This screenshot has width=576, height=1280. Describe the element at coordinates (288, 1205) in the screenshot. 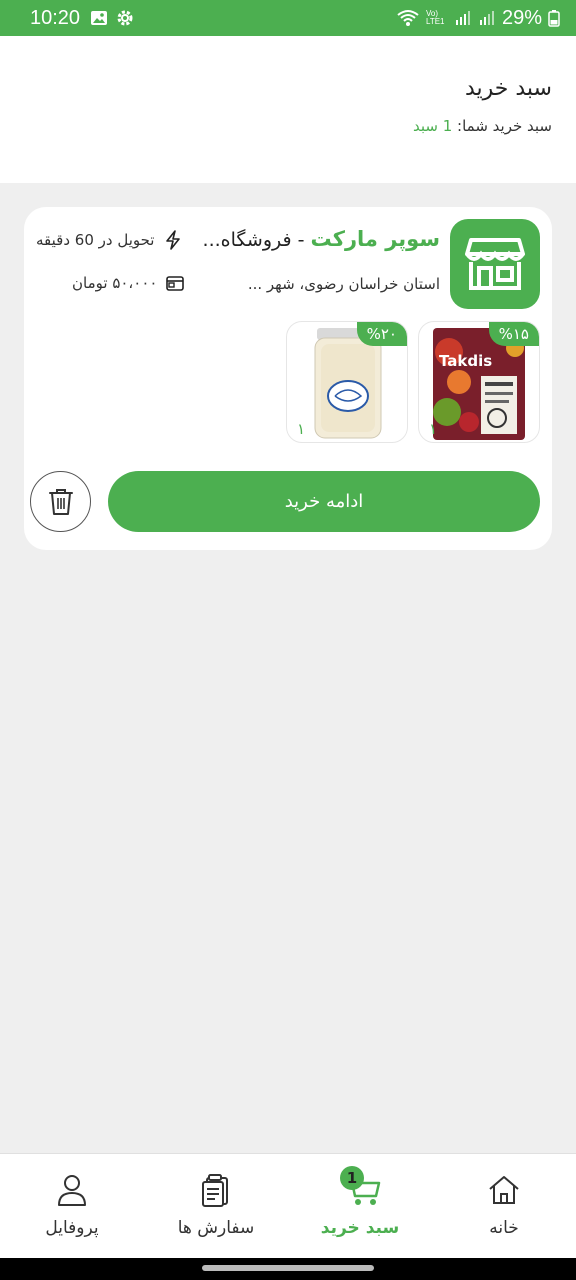

I see `bottom-navigation: خانه 1 سبد خرید سفارش ها پروفایل` at that location.